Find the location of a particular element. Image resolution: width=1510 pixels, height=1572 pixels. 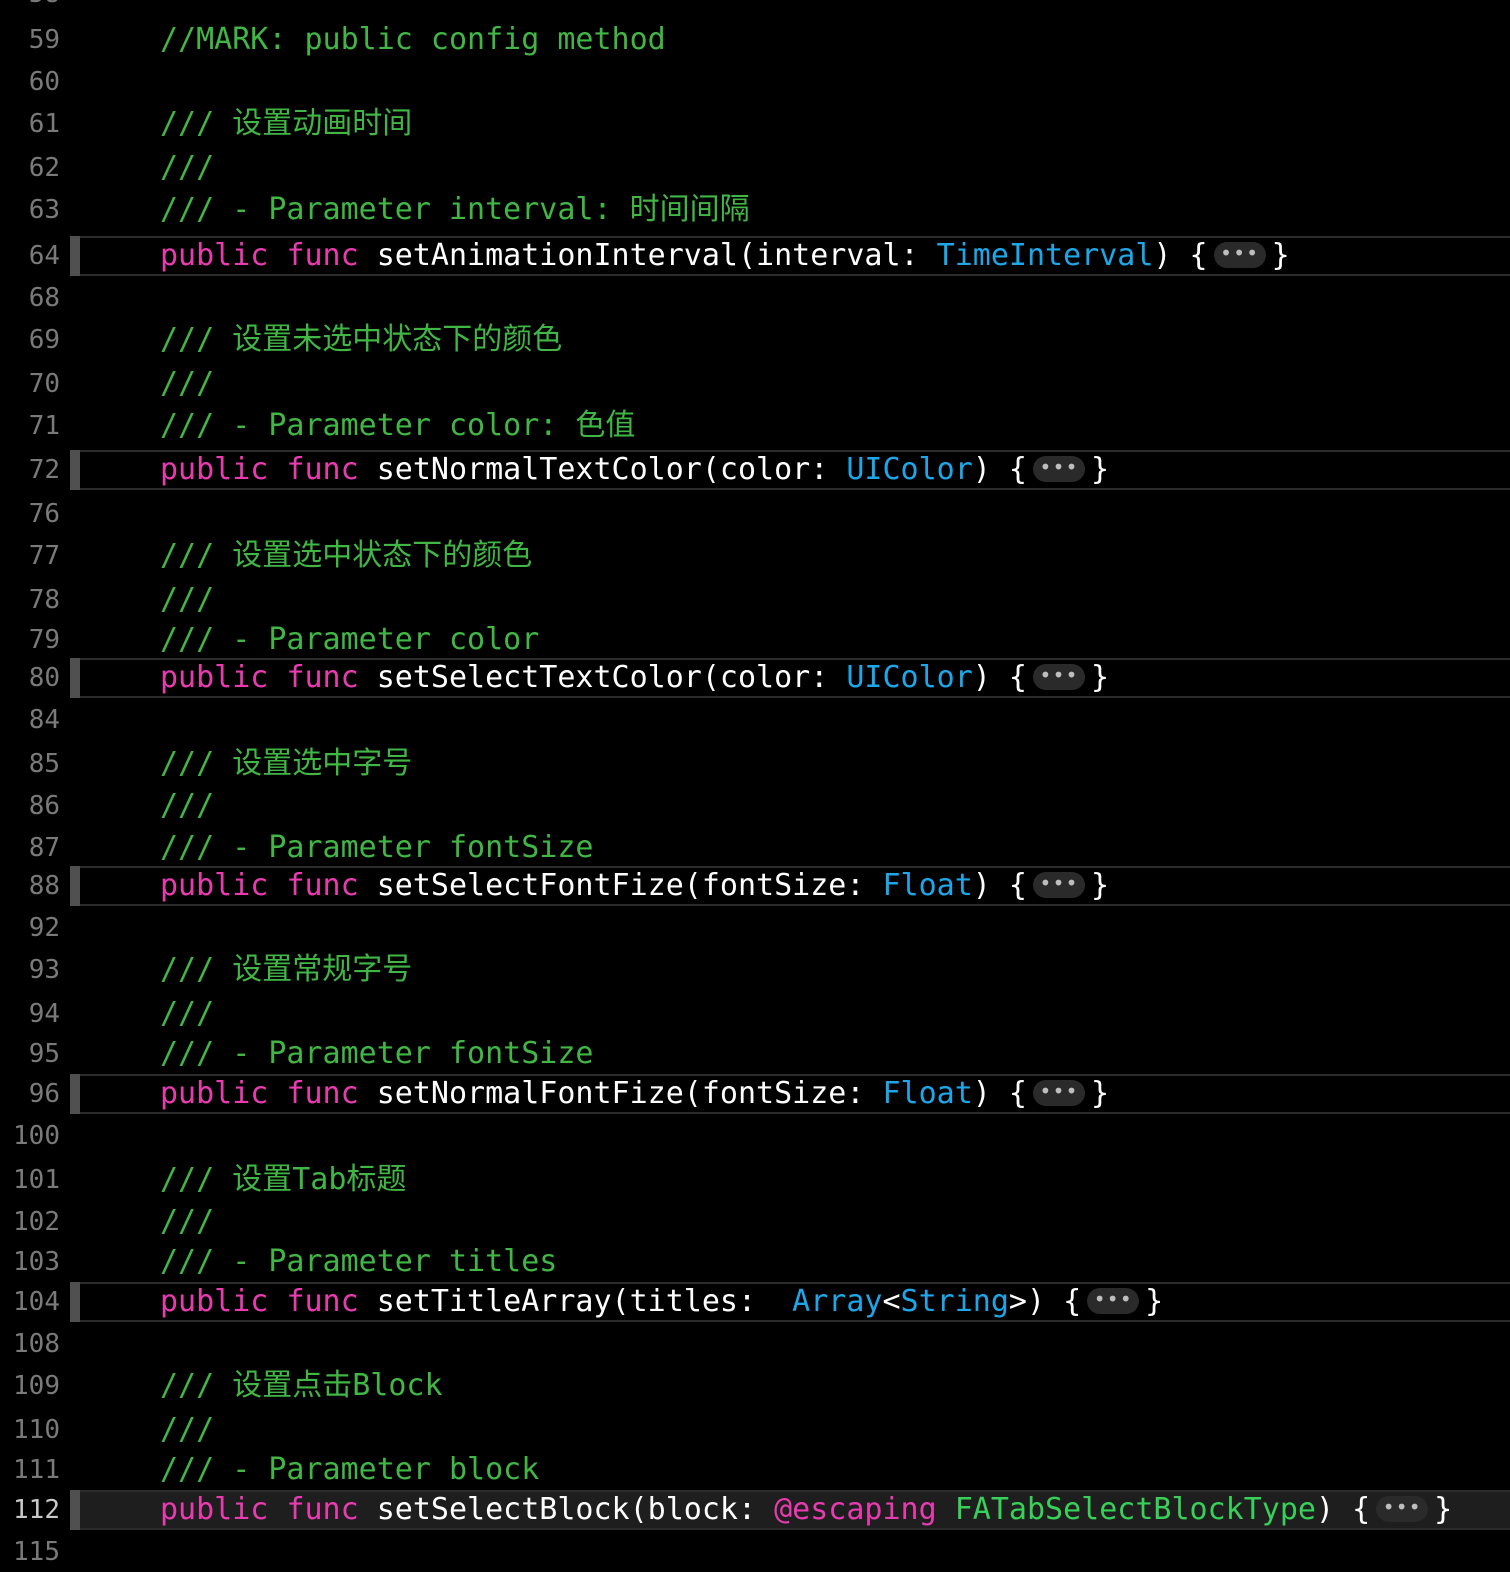

comment-text: /// - Parameter fontSize is located at coordinates (377, 847).